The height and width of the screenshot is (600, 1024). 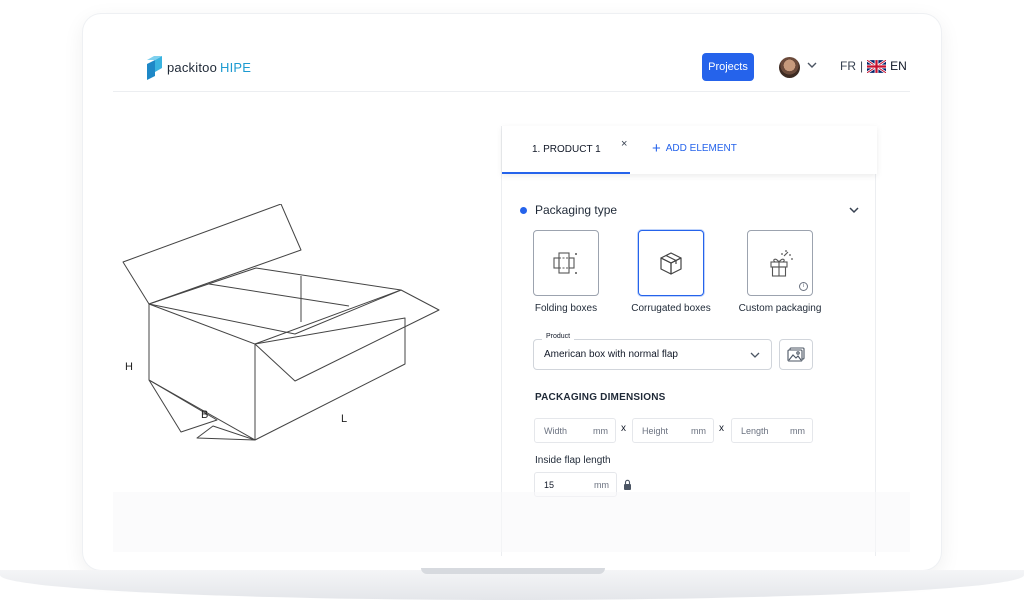 I want to click on dimension-label-h: H, so click(x=129, y=367).